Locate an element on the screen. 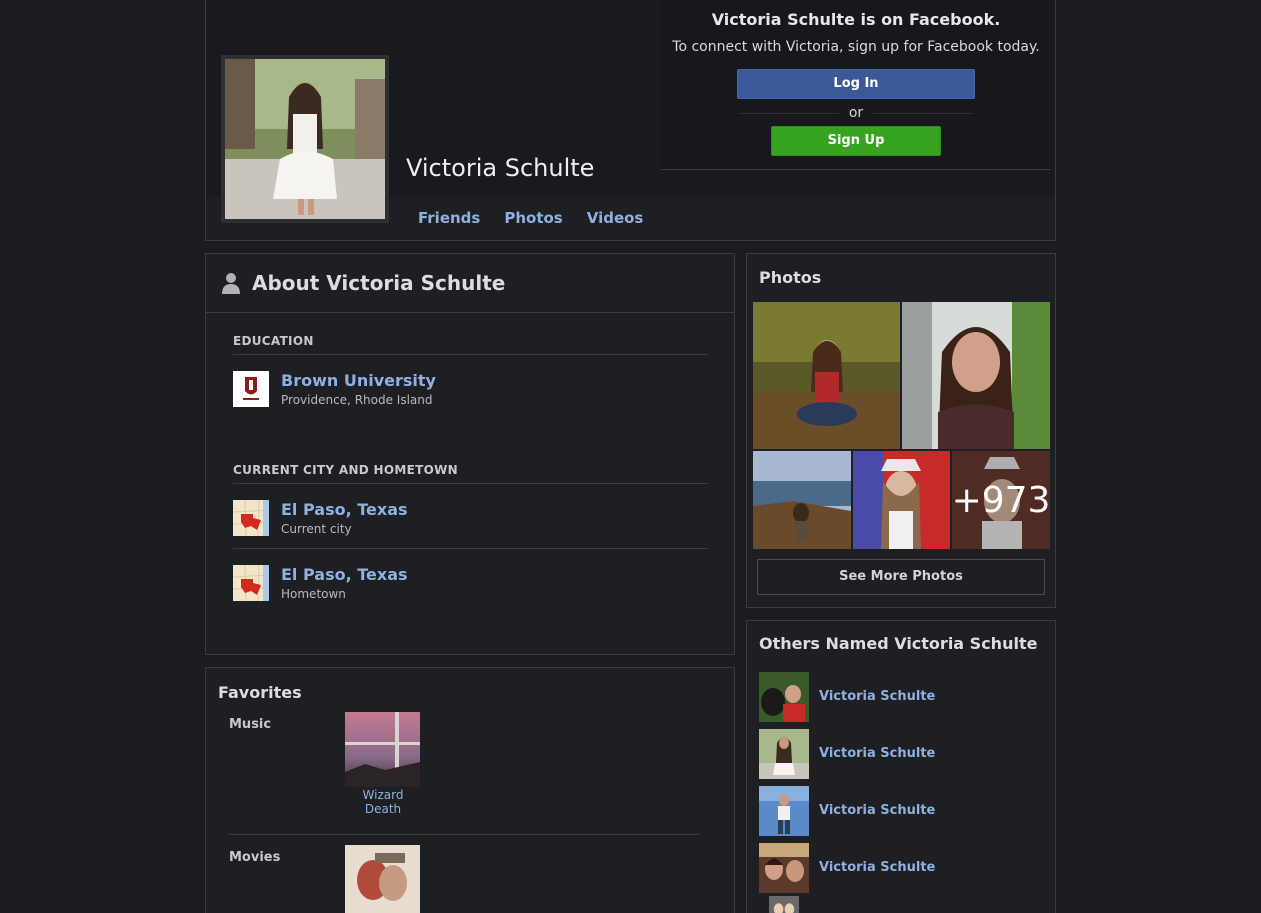 This screenshot has height=913, width=1261. movies-label: Movies is located at coordinates (255, 857).